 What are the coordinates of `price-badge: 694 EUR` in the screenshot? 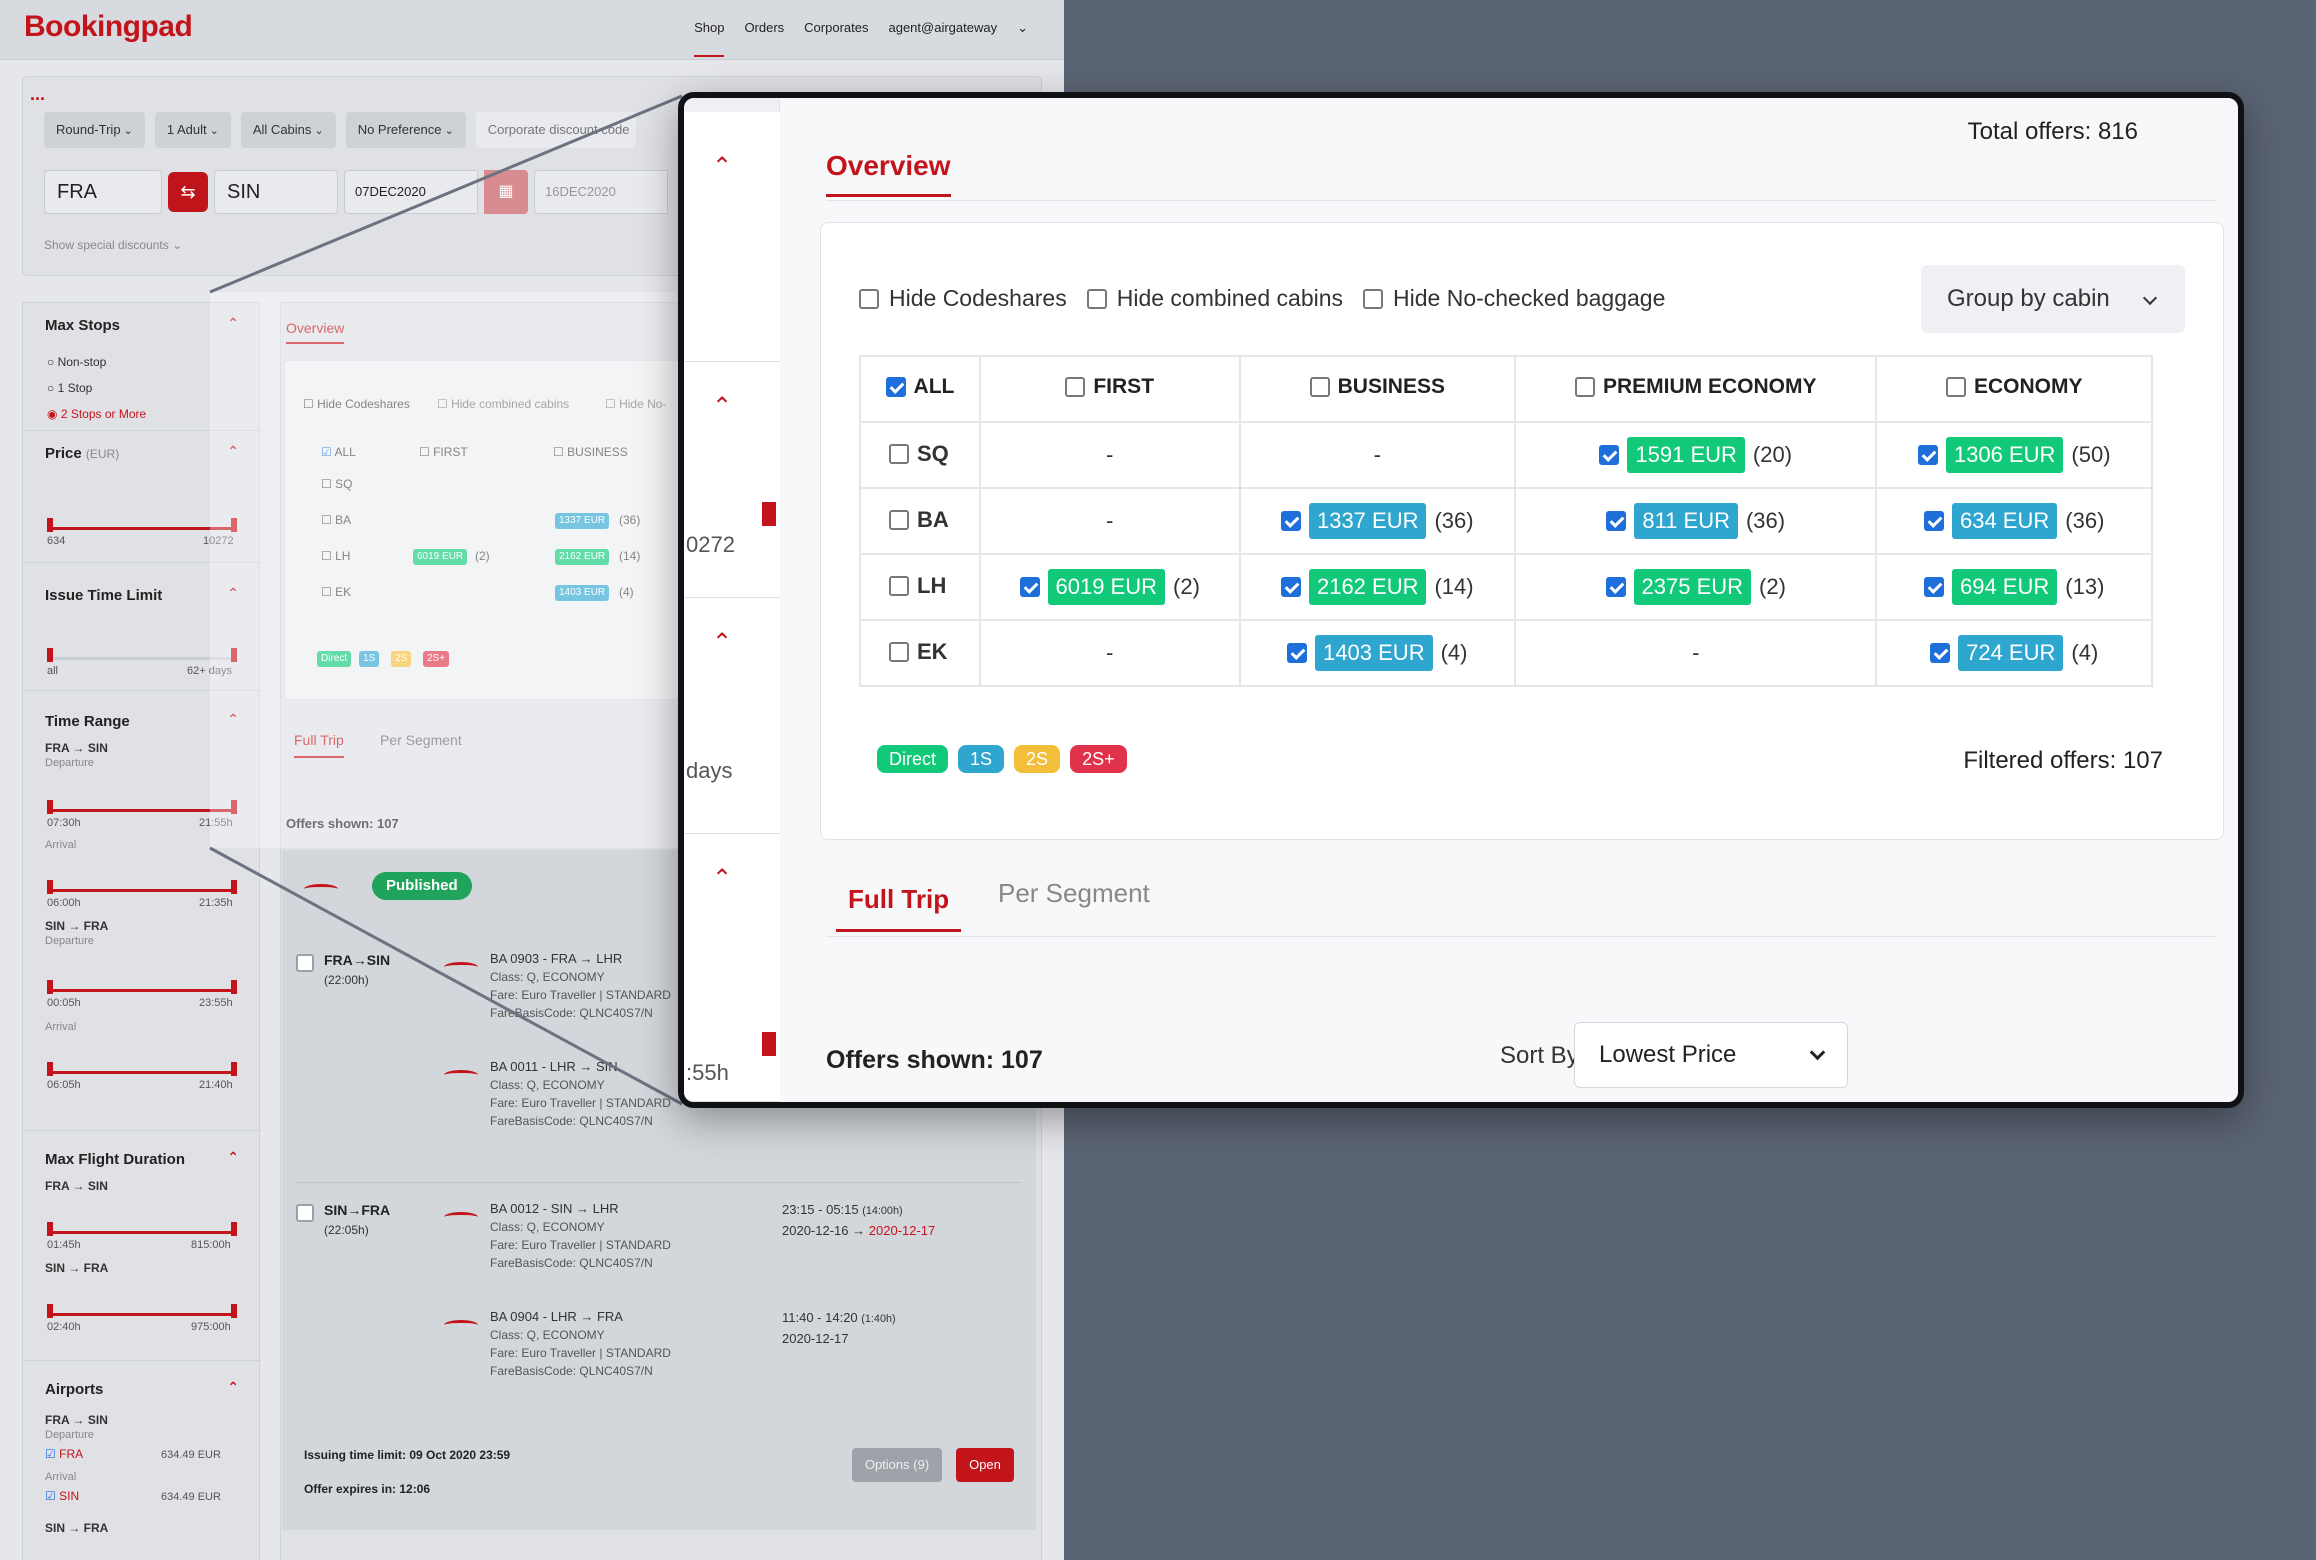 It's located at (2004, 587).